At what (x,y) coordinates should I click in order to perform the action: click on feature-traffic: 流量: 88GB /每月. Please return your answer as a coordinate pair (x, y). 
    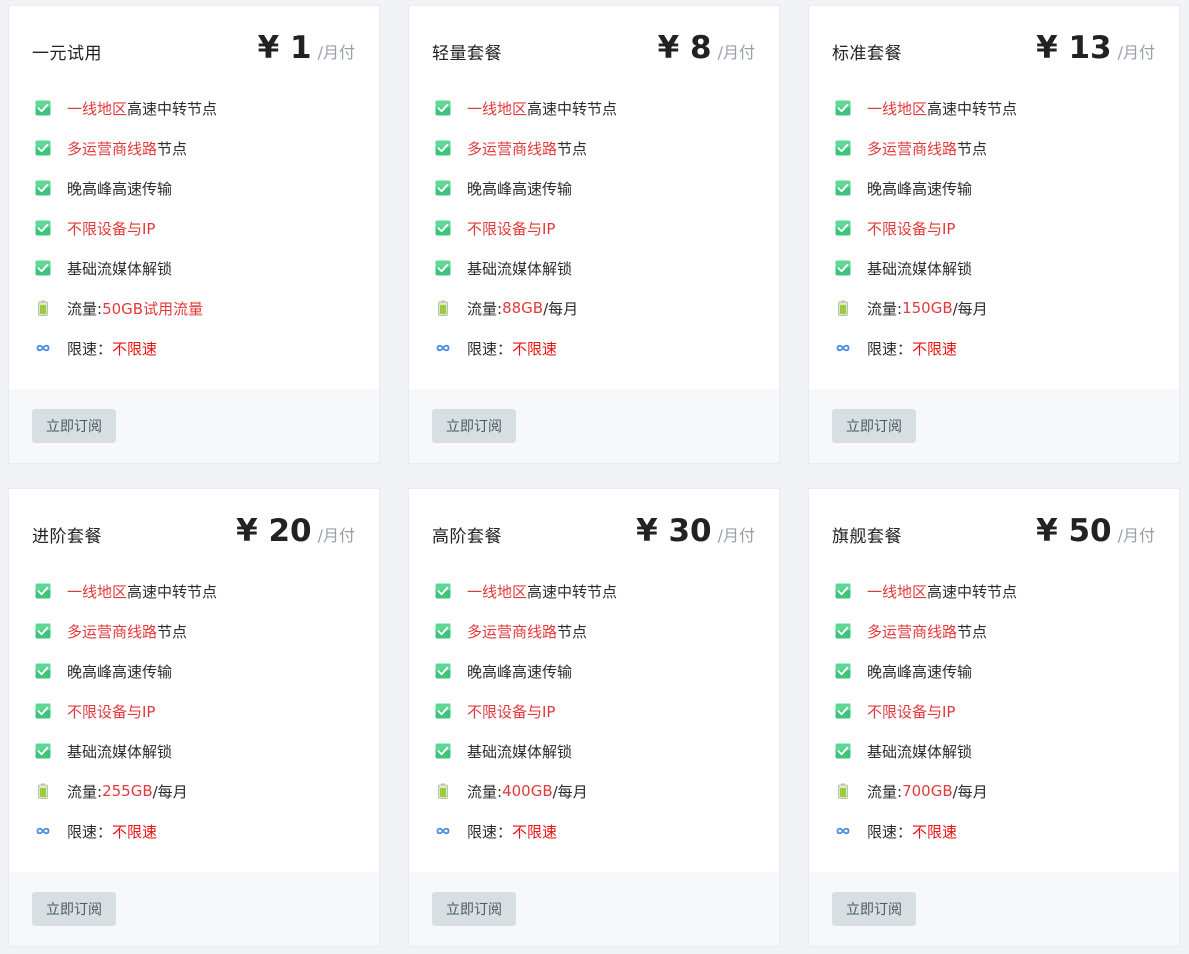
    Looking at the image, I should click on (506, 308).